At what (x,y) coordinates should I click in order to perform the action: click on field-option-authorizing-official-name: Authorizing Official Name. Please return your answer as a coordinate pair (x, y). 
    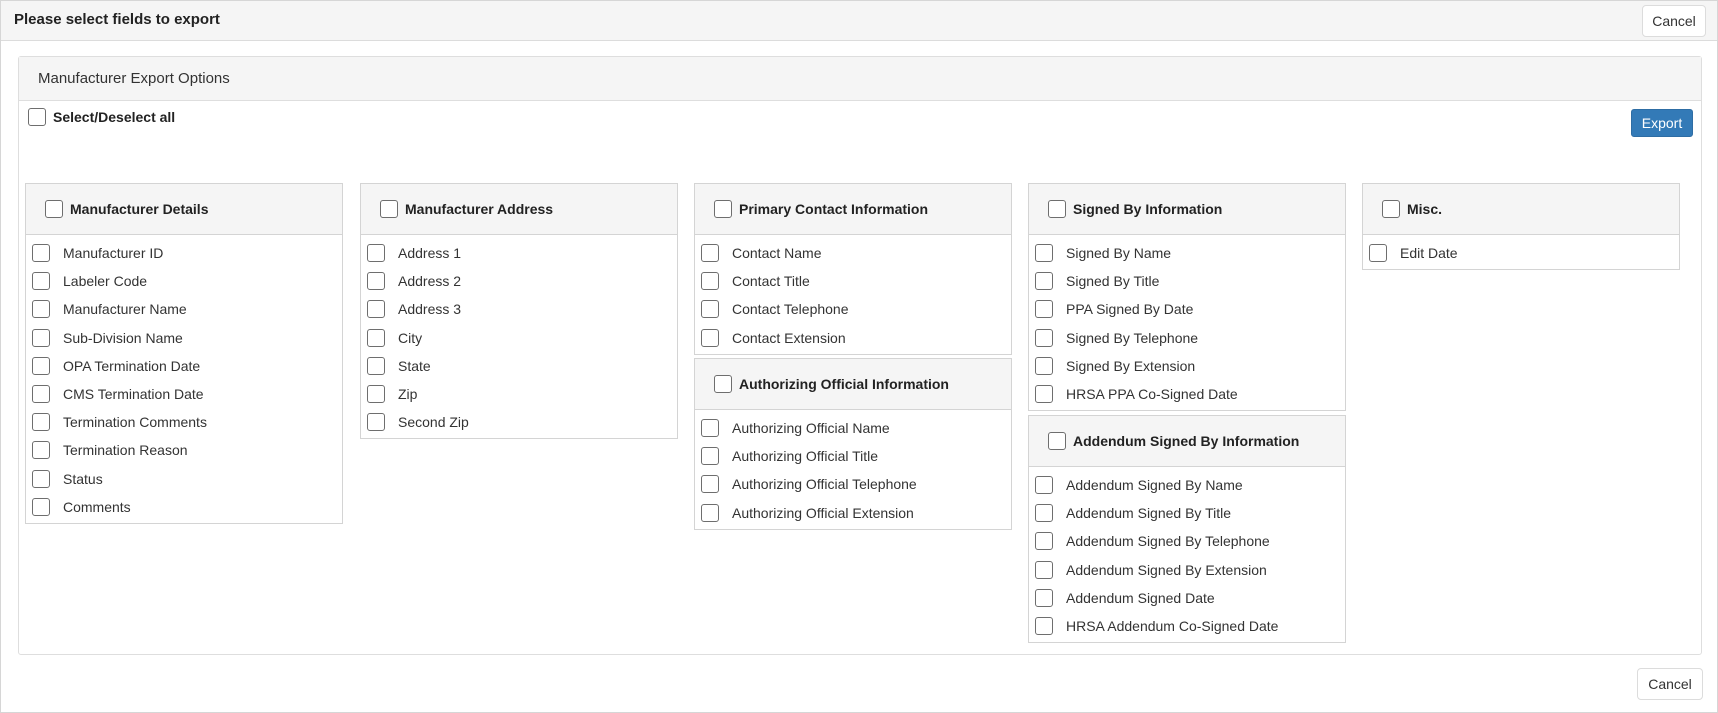
    Looking at the image, I should click on (853, 428).